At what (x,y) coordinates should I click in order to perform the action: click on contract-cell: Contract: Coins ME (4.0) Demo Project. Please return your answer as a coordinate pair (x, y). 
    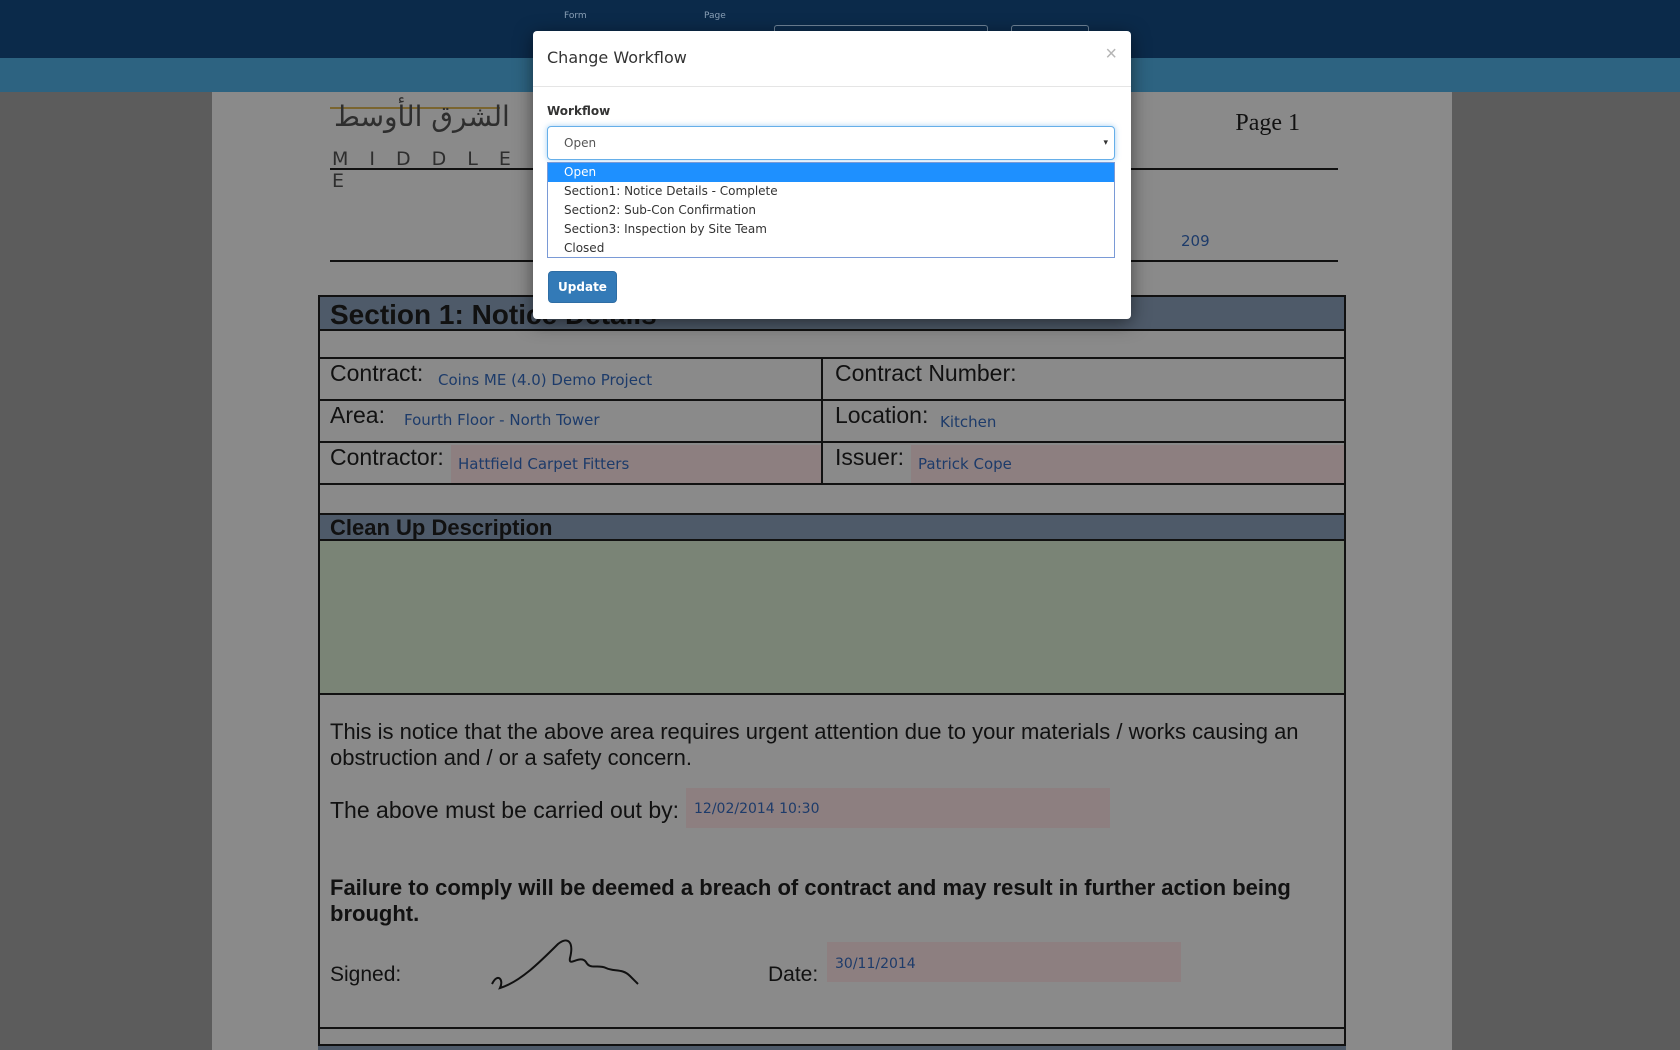
    Looking at the image, I should click on (571, 379).